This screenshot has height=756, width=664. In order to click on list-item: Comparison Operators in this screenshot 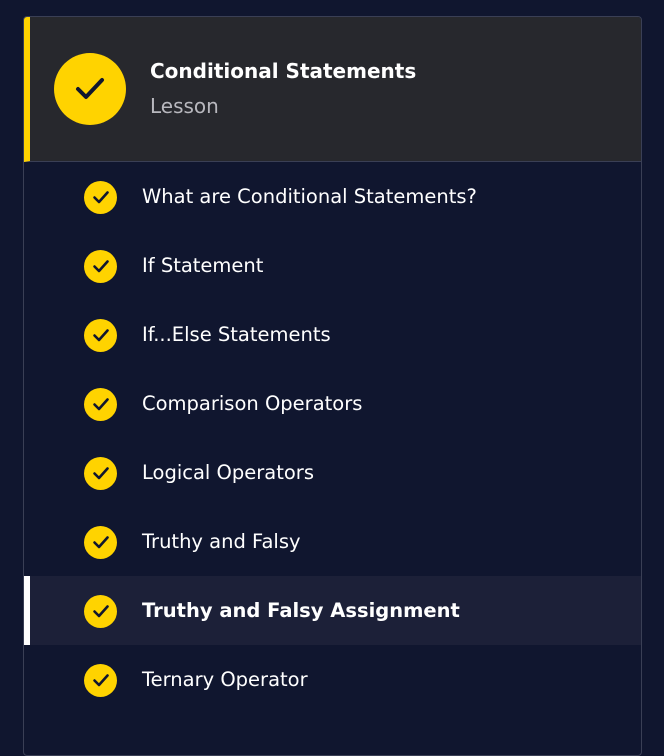, I will do `click(332, 403)`.